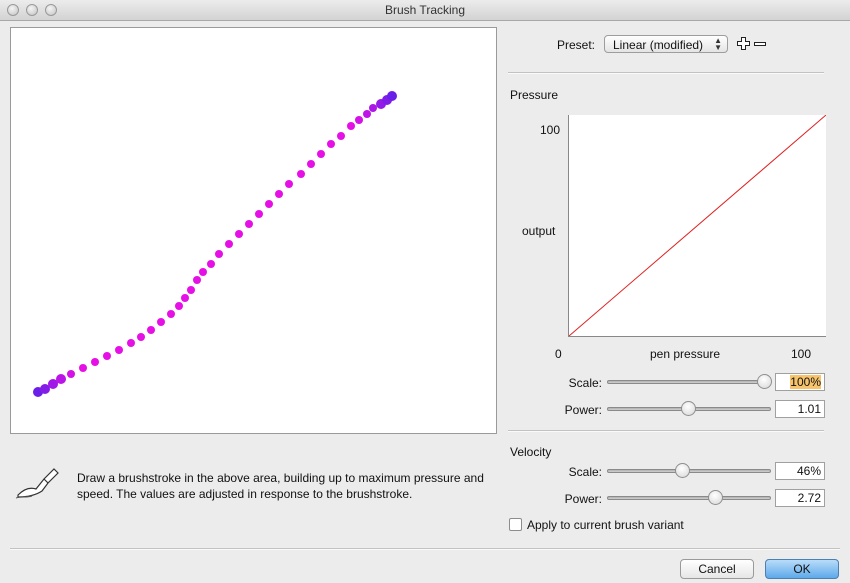  What do you see at coordinates (800, 471) in the screenshot?
I see `velocity-scale-field: 46%` at bounding box center [800, 471].